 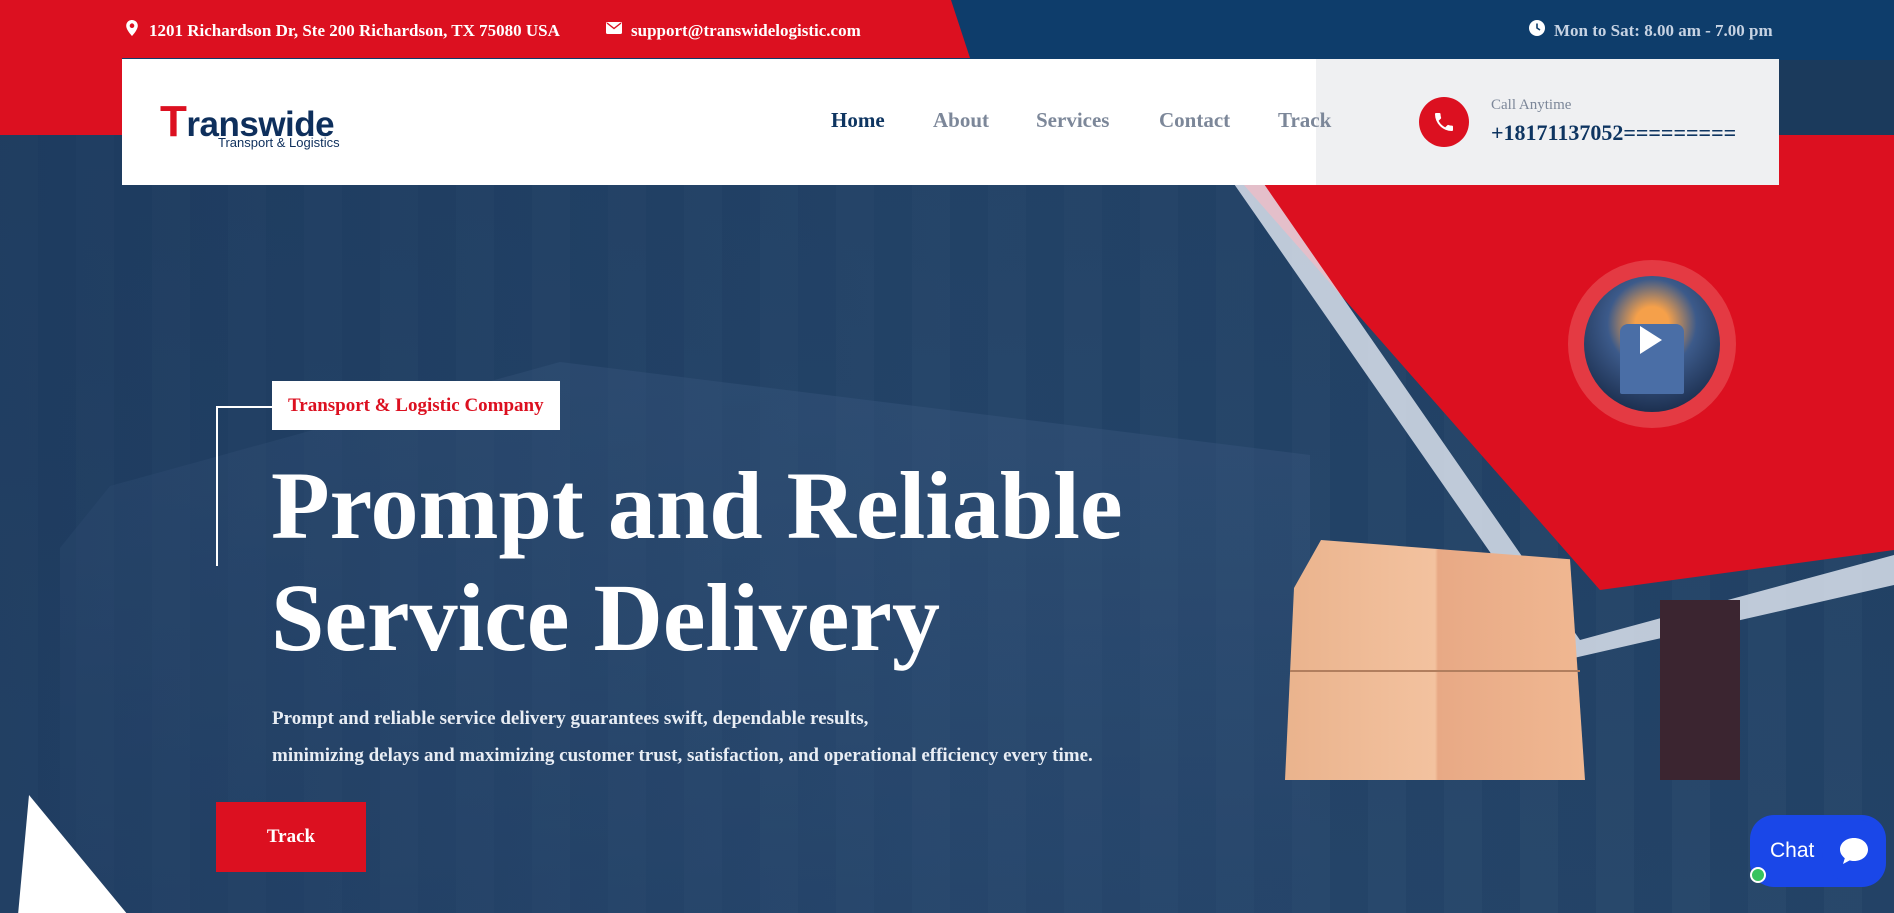 I want to click on tag-bracket-decoration, so click(x=244, y=486).